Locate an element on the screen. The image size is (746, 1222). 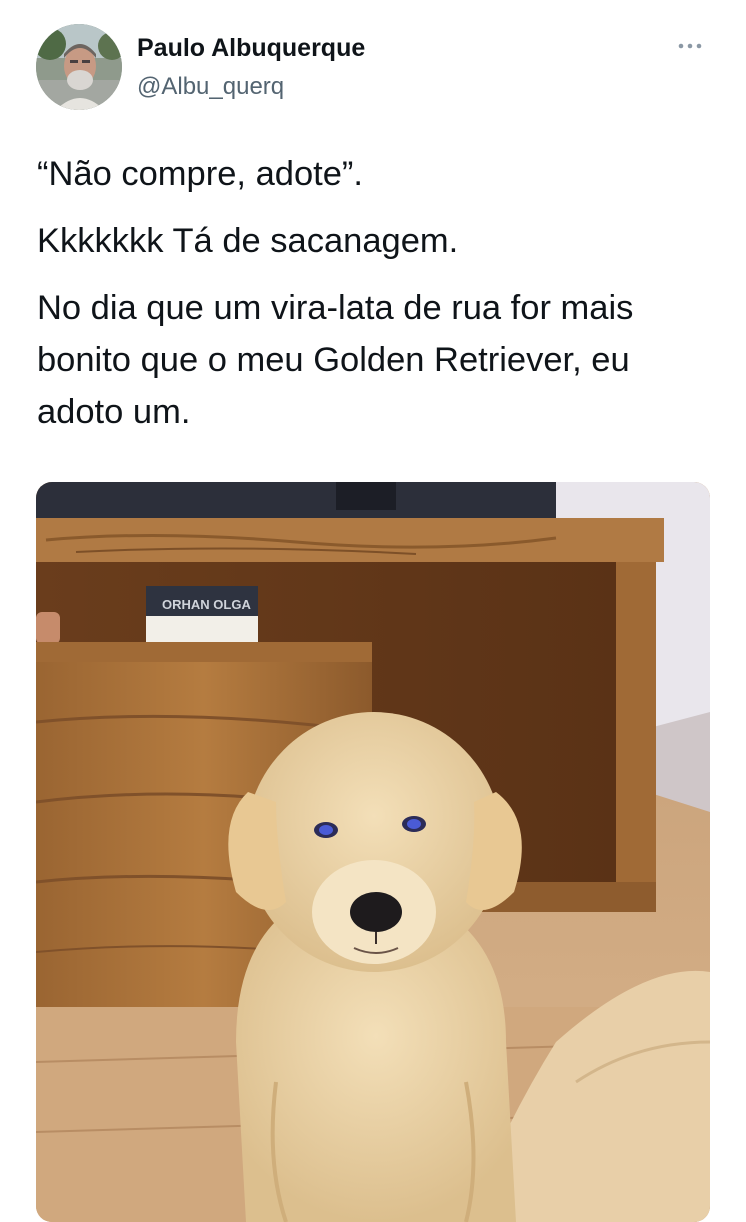
book-spine-text: ORHAN OLGA is located at coordinates (206, 604).